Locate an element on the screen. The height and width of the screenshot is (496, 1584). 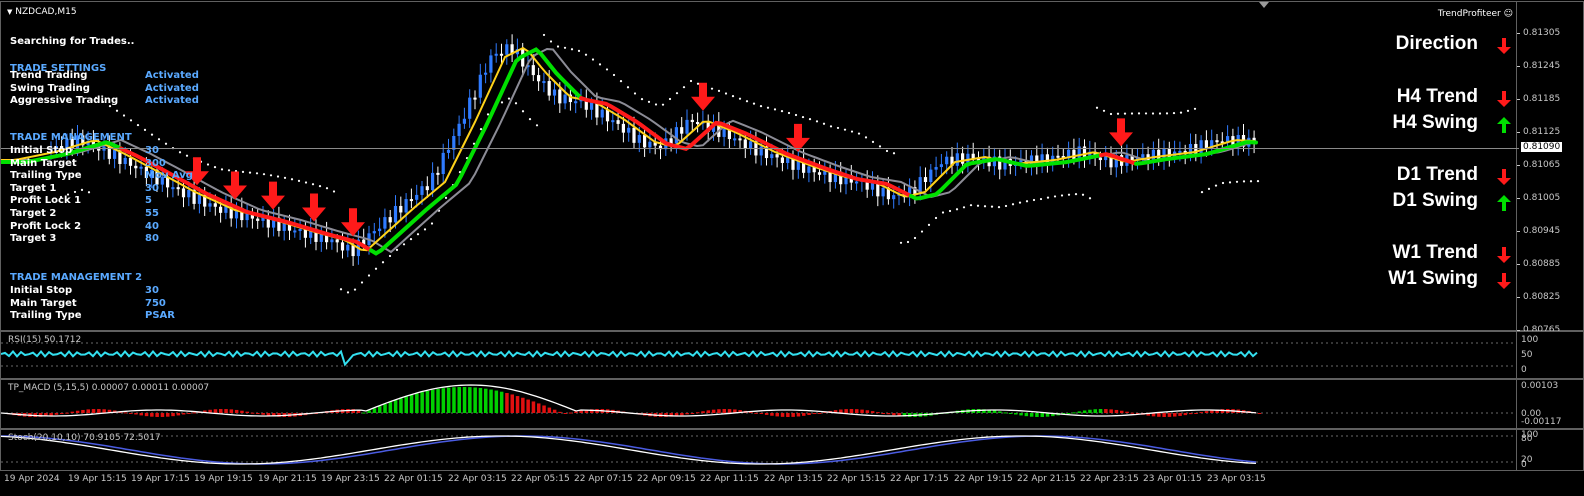
scroll-marker-icon is located at coordinates (1264, 5).